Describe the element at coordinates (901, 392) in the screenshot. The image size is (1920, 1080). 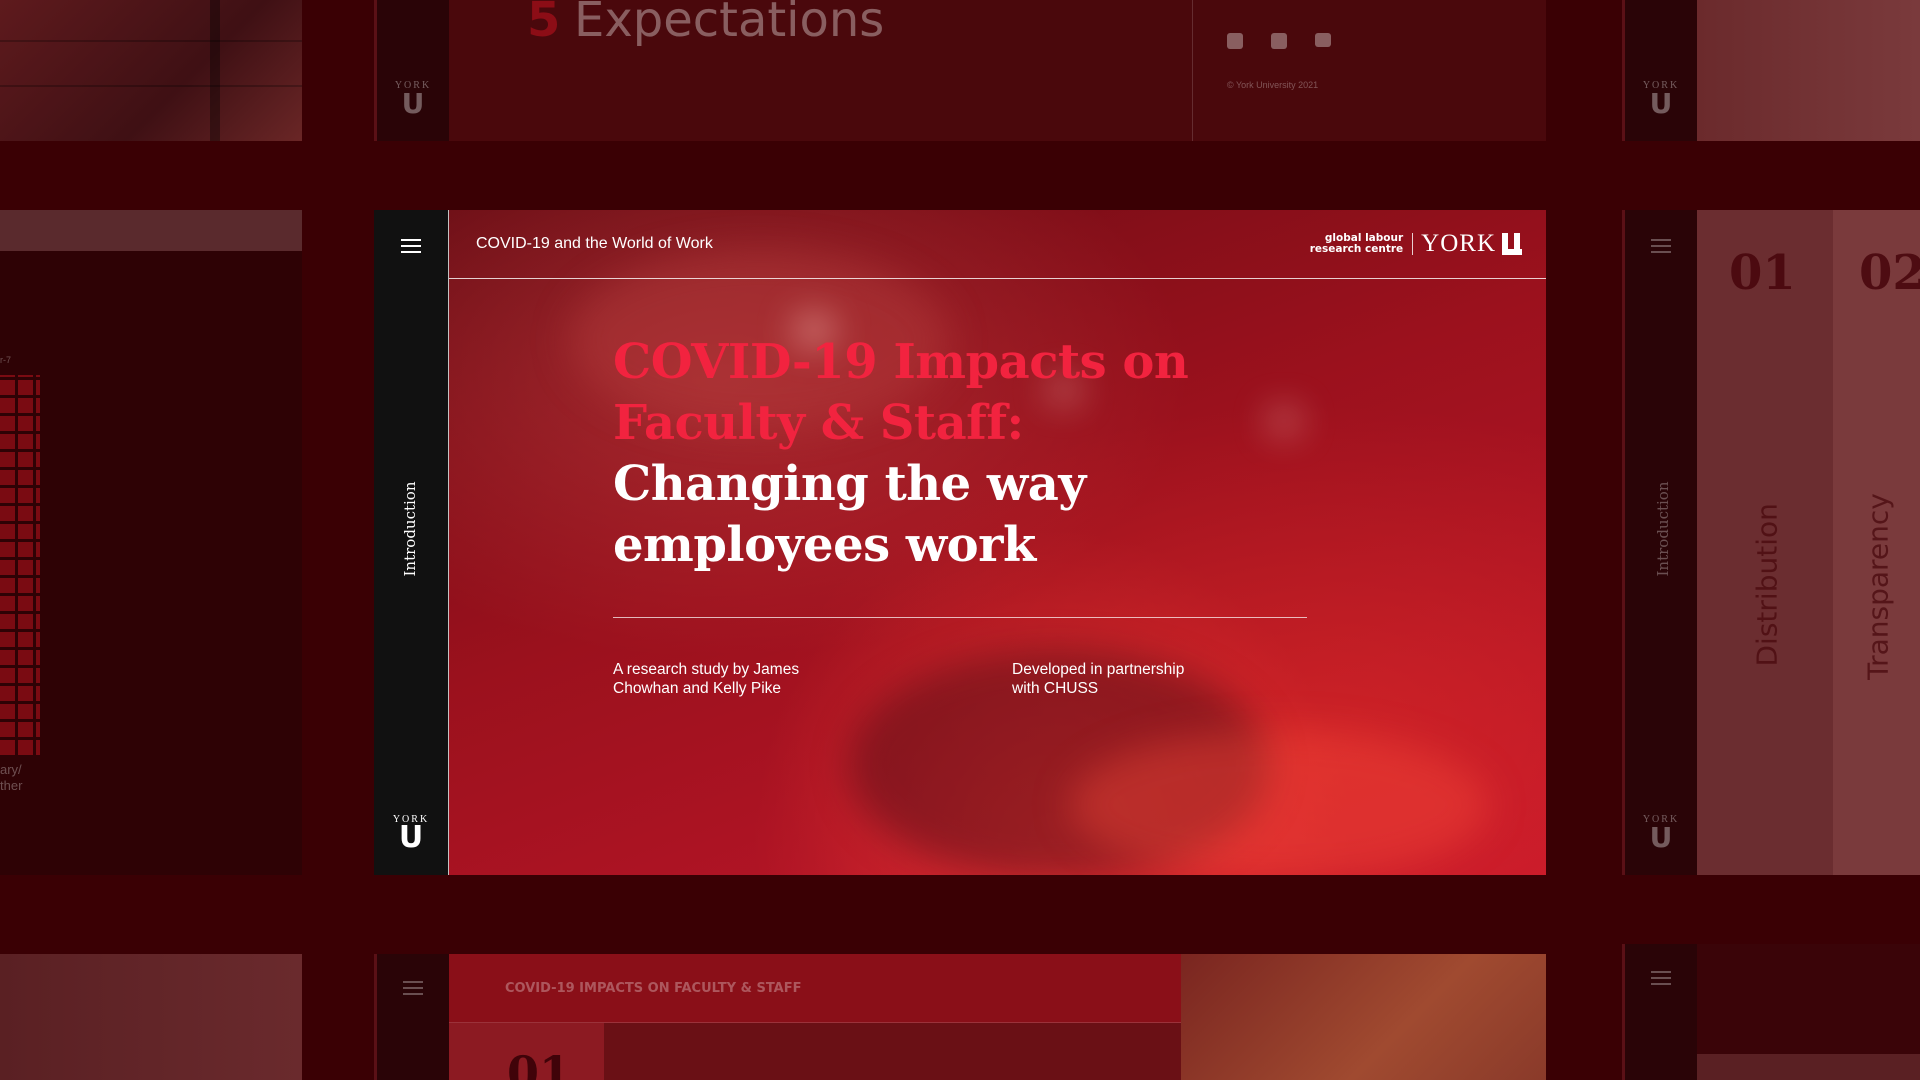
I see `title-accent: COVID-19 Impacts on Faculty & Staff:` at that location.